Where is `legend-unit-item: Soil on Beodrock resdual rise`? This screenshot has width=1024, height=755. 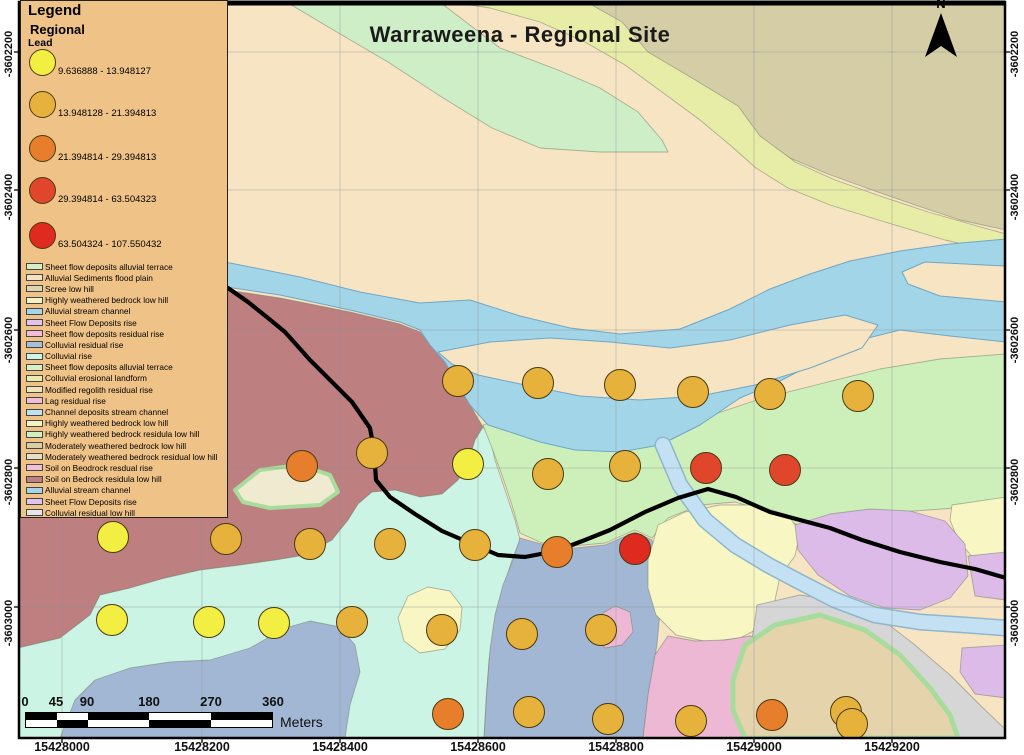 legend-unit-item: Soil on Beodrock resdual rise is located at coordinates (125, 467).